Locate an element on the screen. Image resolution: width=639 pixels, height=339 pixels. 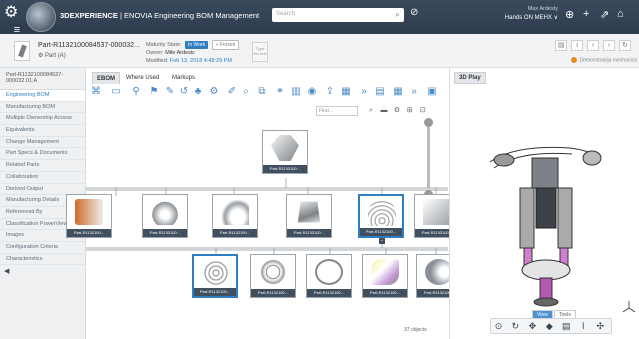
app-logo is located at coordinates (41, 17).